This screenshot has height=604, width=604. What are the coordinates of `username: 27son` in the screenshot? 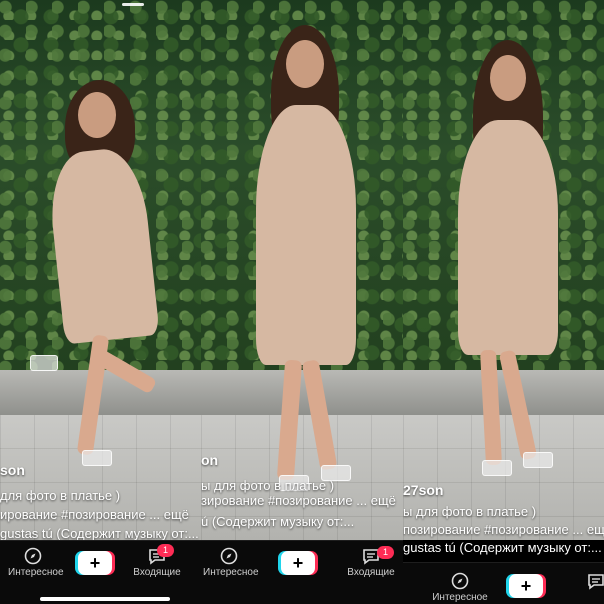 It's located at (423, 490).